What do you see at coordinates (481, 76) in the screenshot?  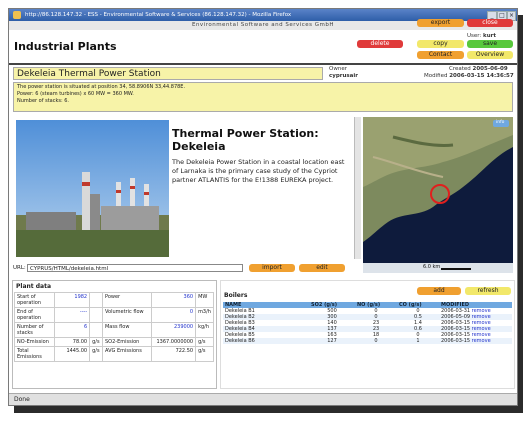 I see `modified-value: 2006-03-15 14:36:57` at bounding box center [481, 76].